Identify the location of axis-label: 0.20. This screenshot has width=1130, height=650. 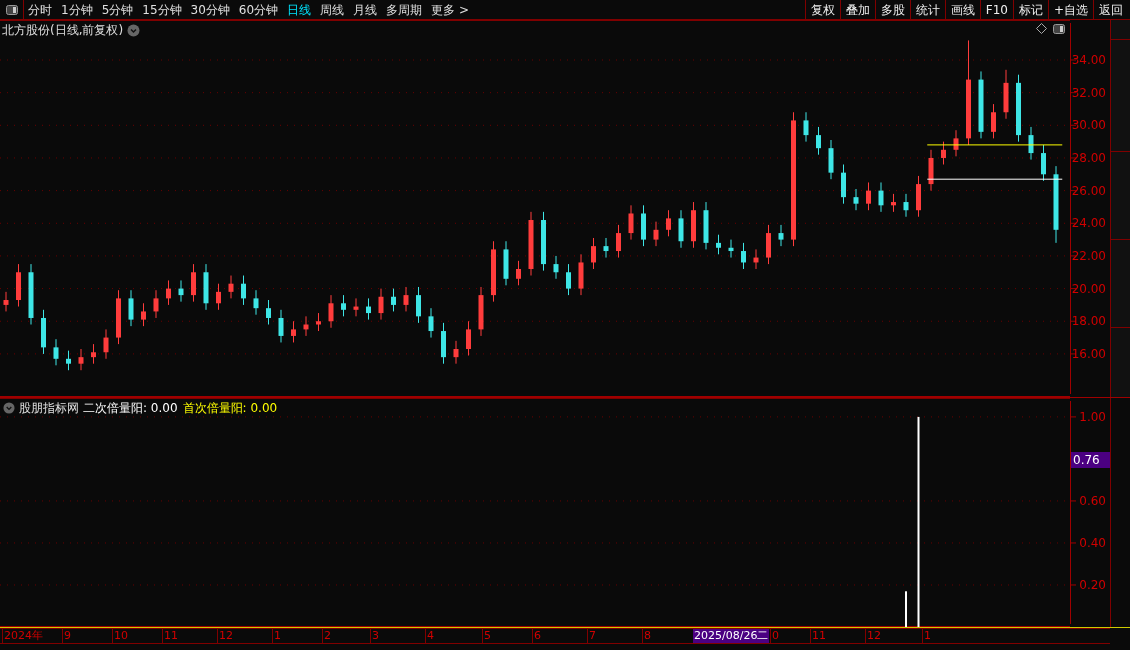
(1092, 585).